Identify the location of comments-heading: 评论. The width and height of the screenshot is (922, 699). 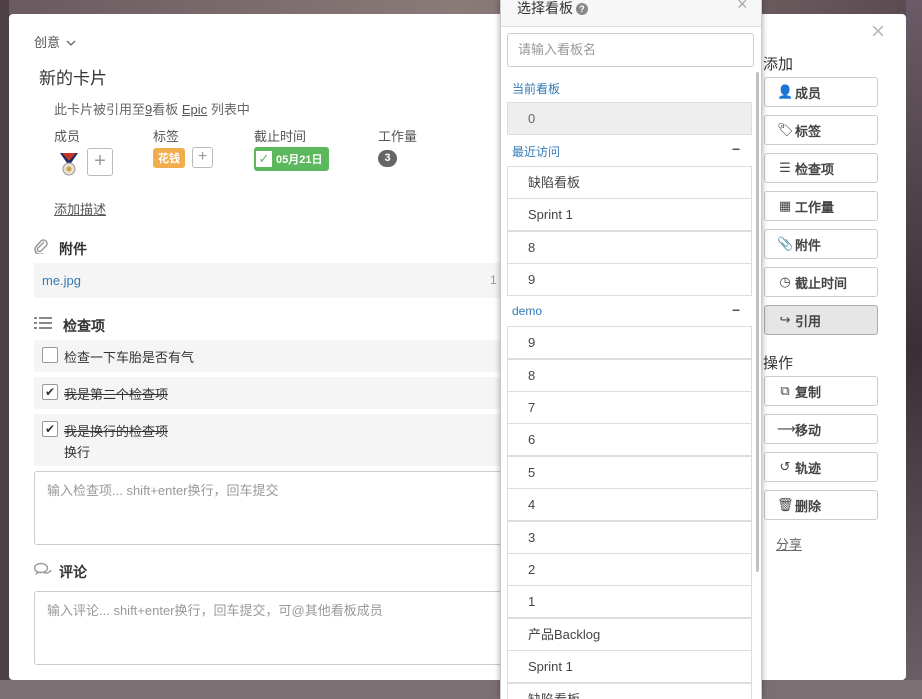
(73, 572).